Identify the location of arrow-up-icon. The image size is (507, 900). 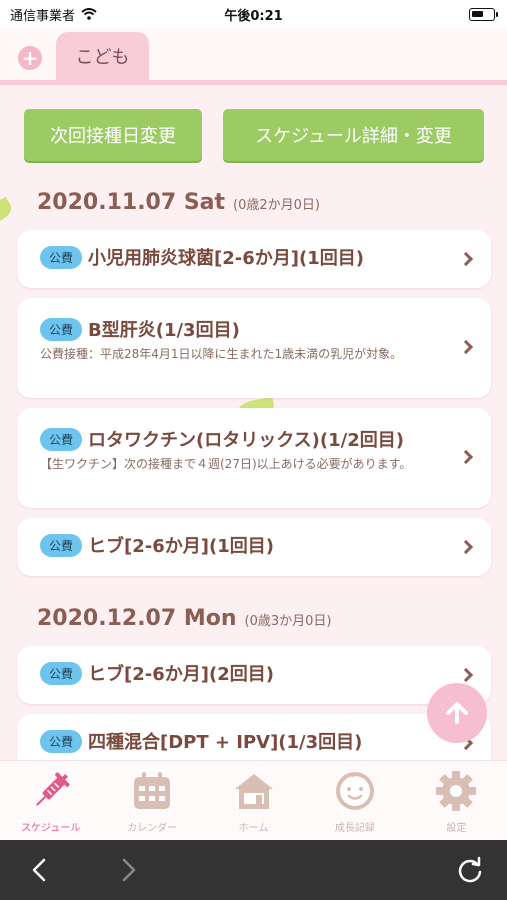
(457, 713).